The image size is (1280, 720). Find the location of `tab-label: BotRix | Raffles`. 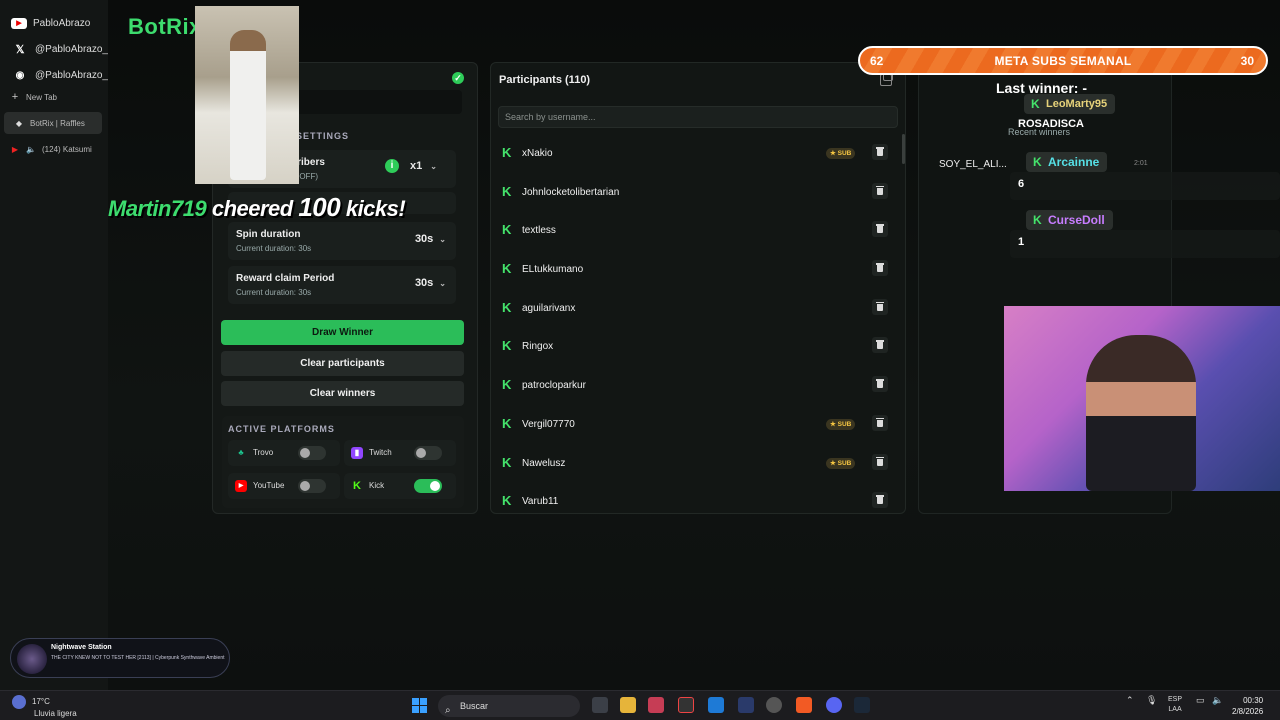

tab-label: BotRix | Raffles is located at coordinates (57, 123).